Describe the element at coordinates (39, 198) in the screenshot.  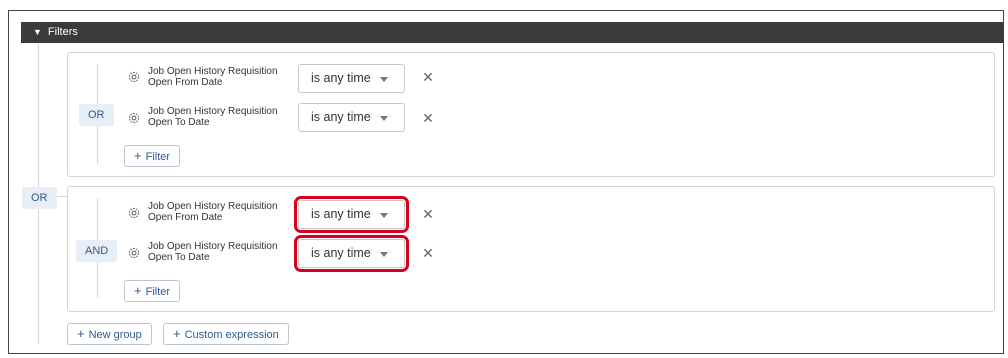
I see `outer-operator-toggle: OR` at that location.